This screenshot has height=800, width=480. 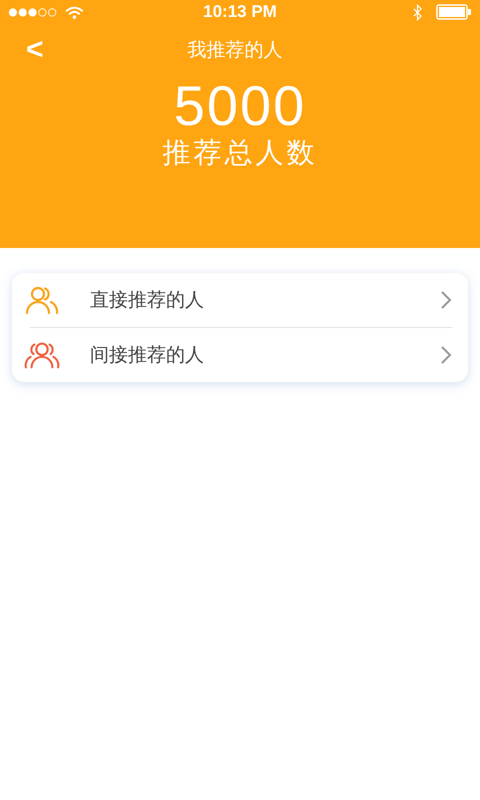 What do you see at coordinates (234, 50) in the screenshot?
I see `page-title: 我推荐的人` at bounding box center [234, 50].